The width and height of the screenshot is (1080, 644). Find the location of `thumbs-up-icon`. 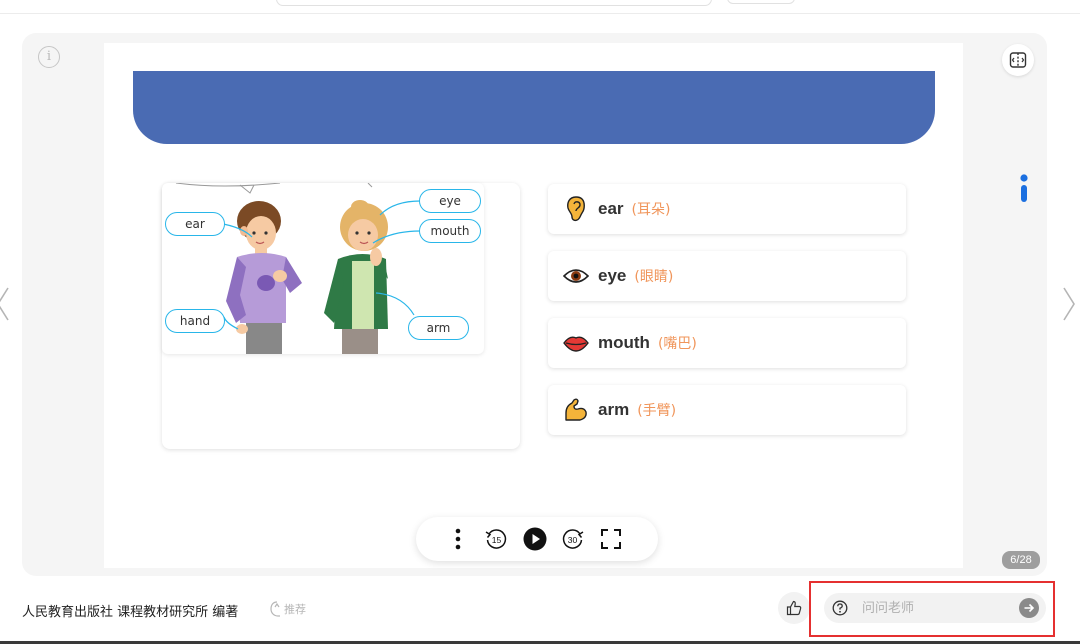

thumbs-up-icon is located at coordinates (794, 608).